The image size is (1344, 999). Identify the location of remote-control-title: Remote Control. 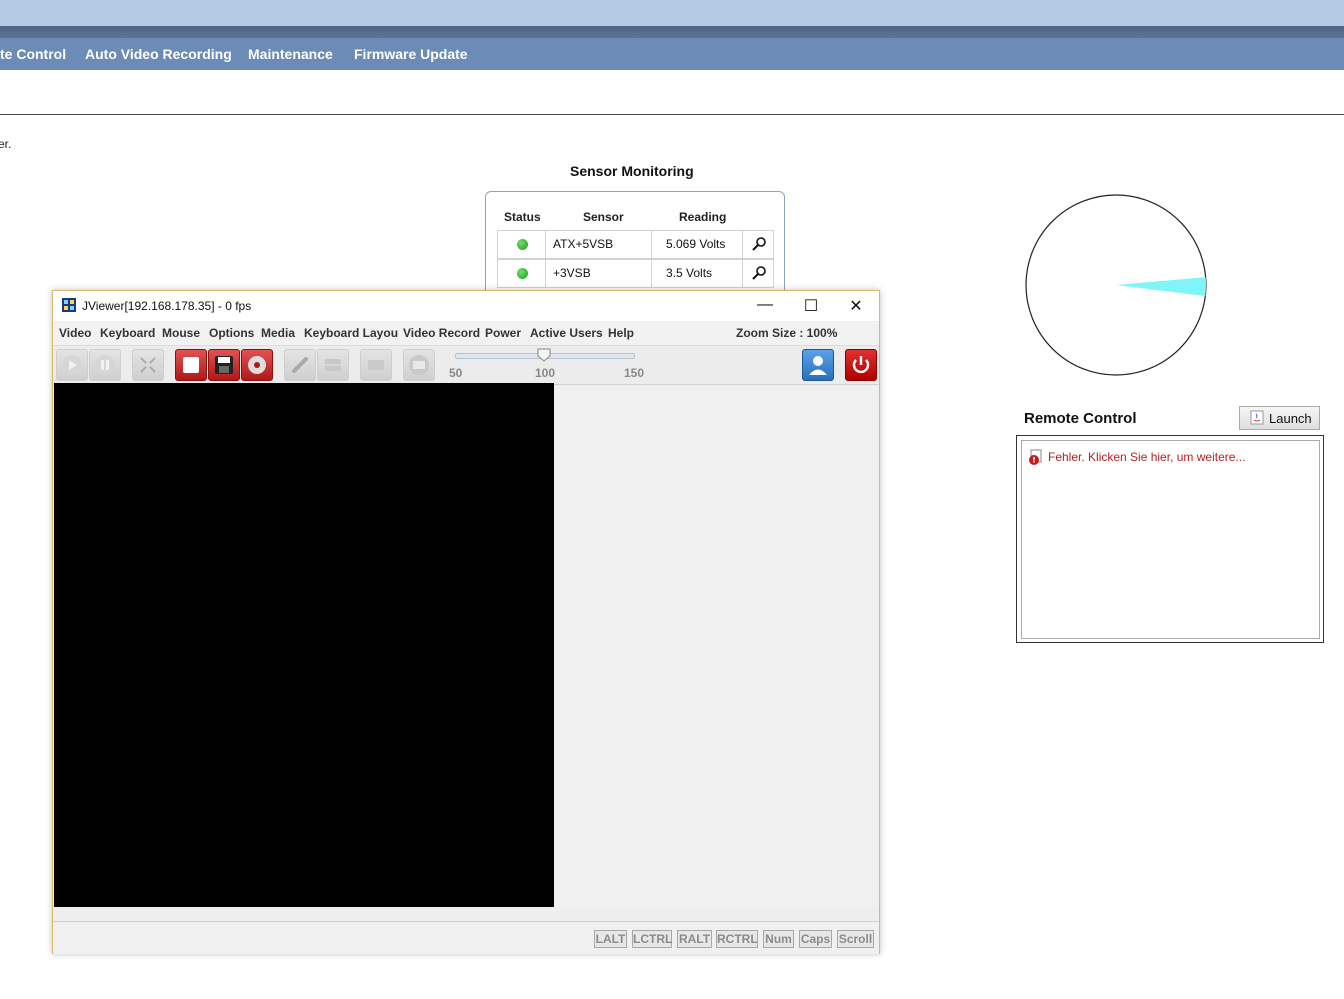
(1080, 418).